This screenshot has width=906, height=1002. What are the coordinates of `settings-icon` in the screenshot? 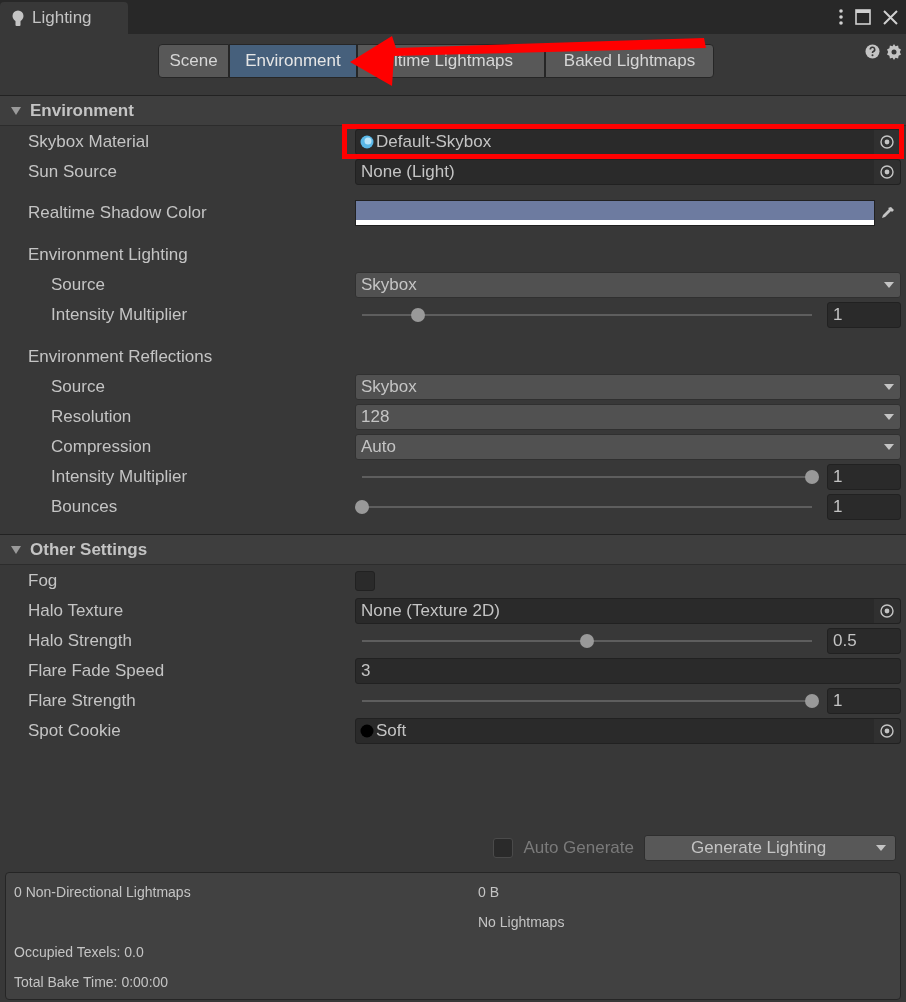 It's located at (894, 52).